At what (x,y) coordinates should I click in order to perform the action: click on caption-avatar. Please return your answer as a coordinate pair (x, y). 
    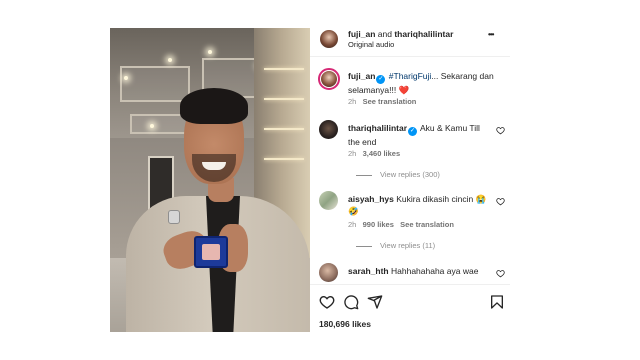
    Looking at the image, I should click on (329, 79).